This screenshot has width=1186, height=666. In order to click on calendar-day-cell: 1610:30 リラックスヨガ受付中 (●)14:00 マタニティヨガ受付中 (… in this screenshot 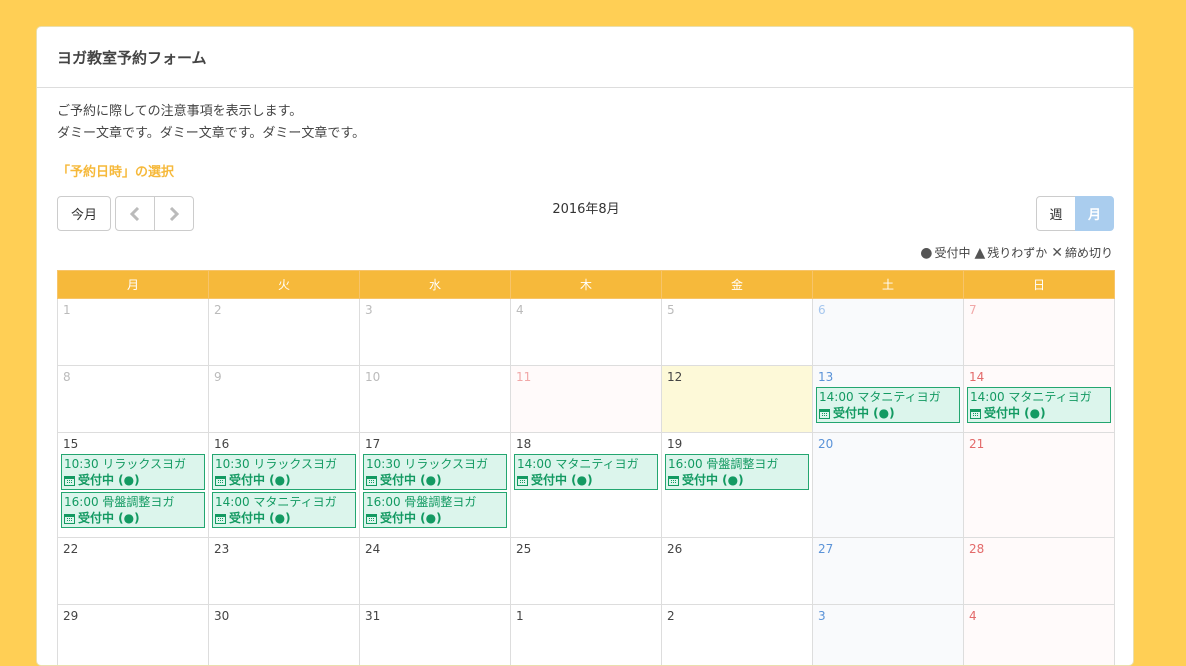, I will do `click(284, 485)`.